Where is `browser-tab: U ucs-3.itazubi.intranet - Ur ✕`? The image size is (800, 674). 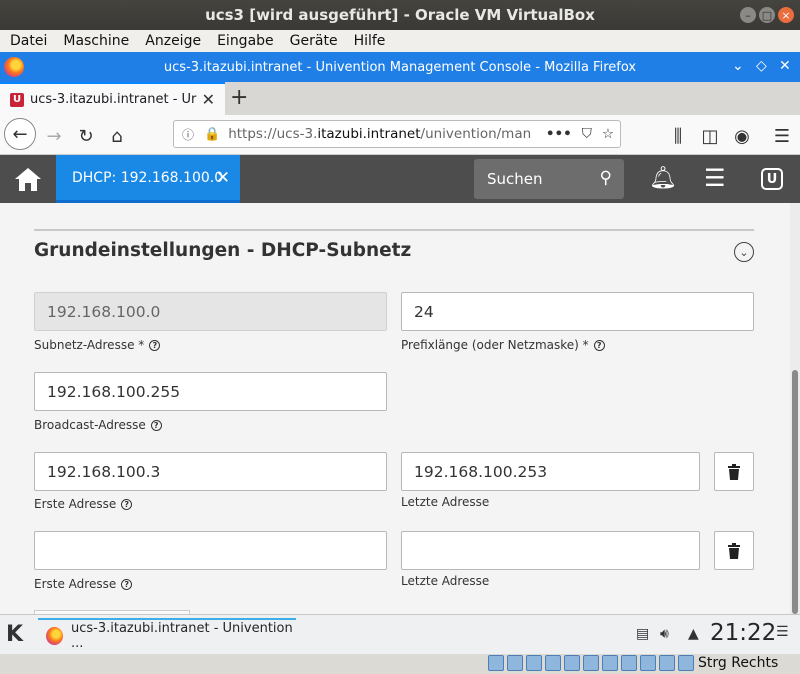
browser-tab: U ucs-3.itazubi.intranet - Ur ✕ is located at coordinates (112, 98).